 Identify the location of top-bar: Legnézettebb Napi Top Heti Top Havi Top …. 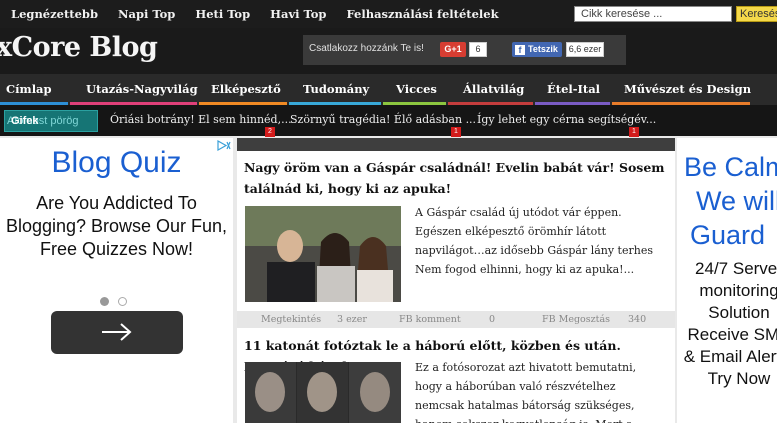
(388, 14).